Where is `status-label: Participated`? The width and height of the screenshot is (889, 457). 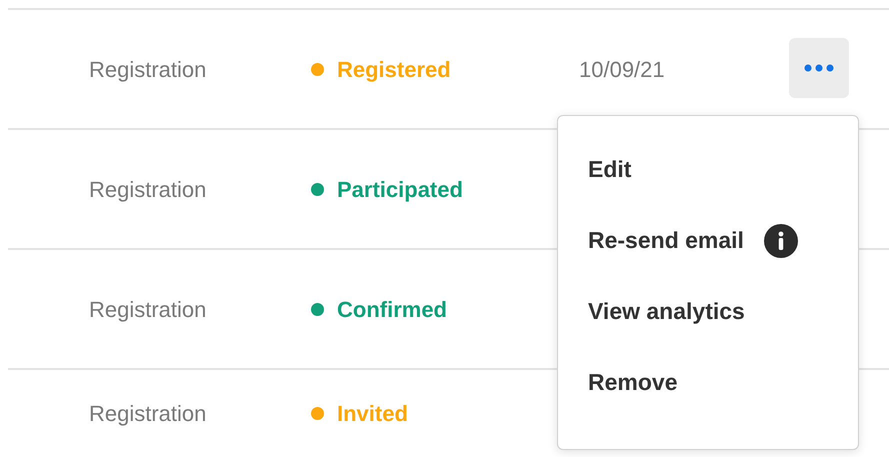 status-label: Participated is located at coordinates (400, 190).